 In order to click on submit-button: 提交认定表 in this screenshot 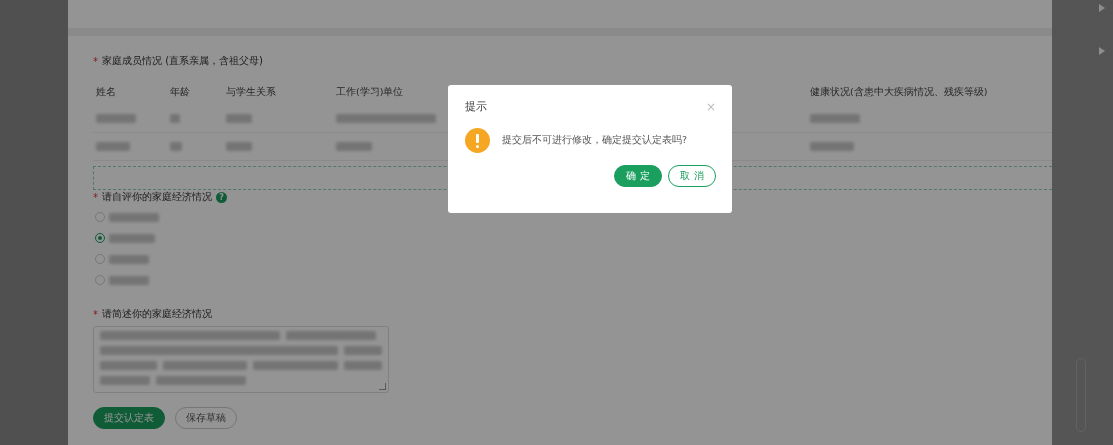, I will do `click(129, 418)`.